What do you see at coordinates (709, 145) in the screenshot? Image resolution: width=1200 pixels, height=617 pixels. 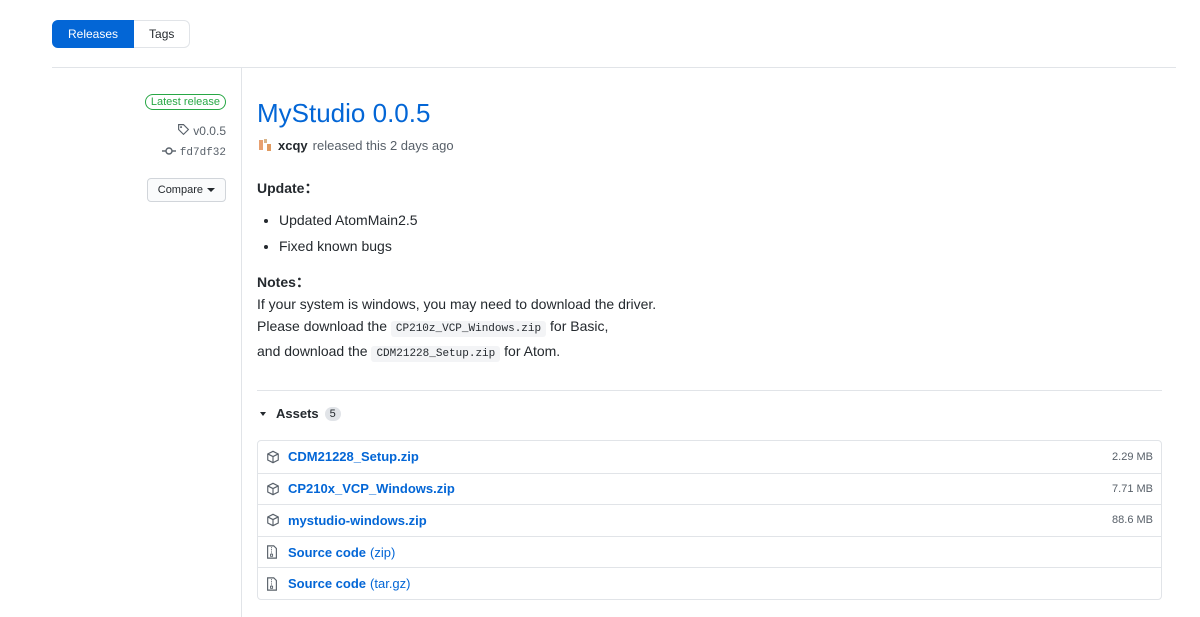 I see `release-meta: xcqy released this 2 days ago` at bounding box center [709, 145].